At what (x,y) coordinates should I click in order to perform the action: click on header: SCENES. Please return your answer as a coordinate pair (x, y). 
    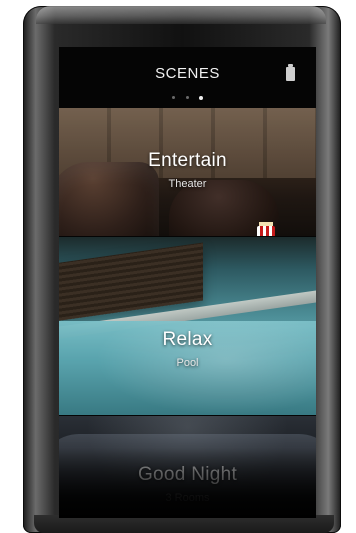
    Looking at the image, I should click on (187, 77).